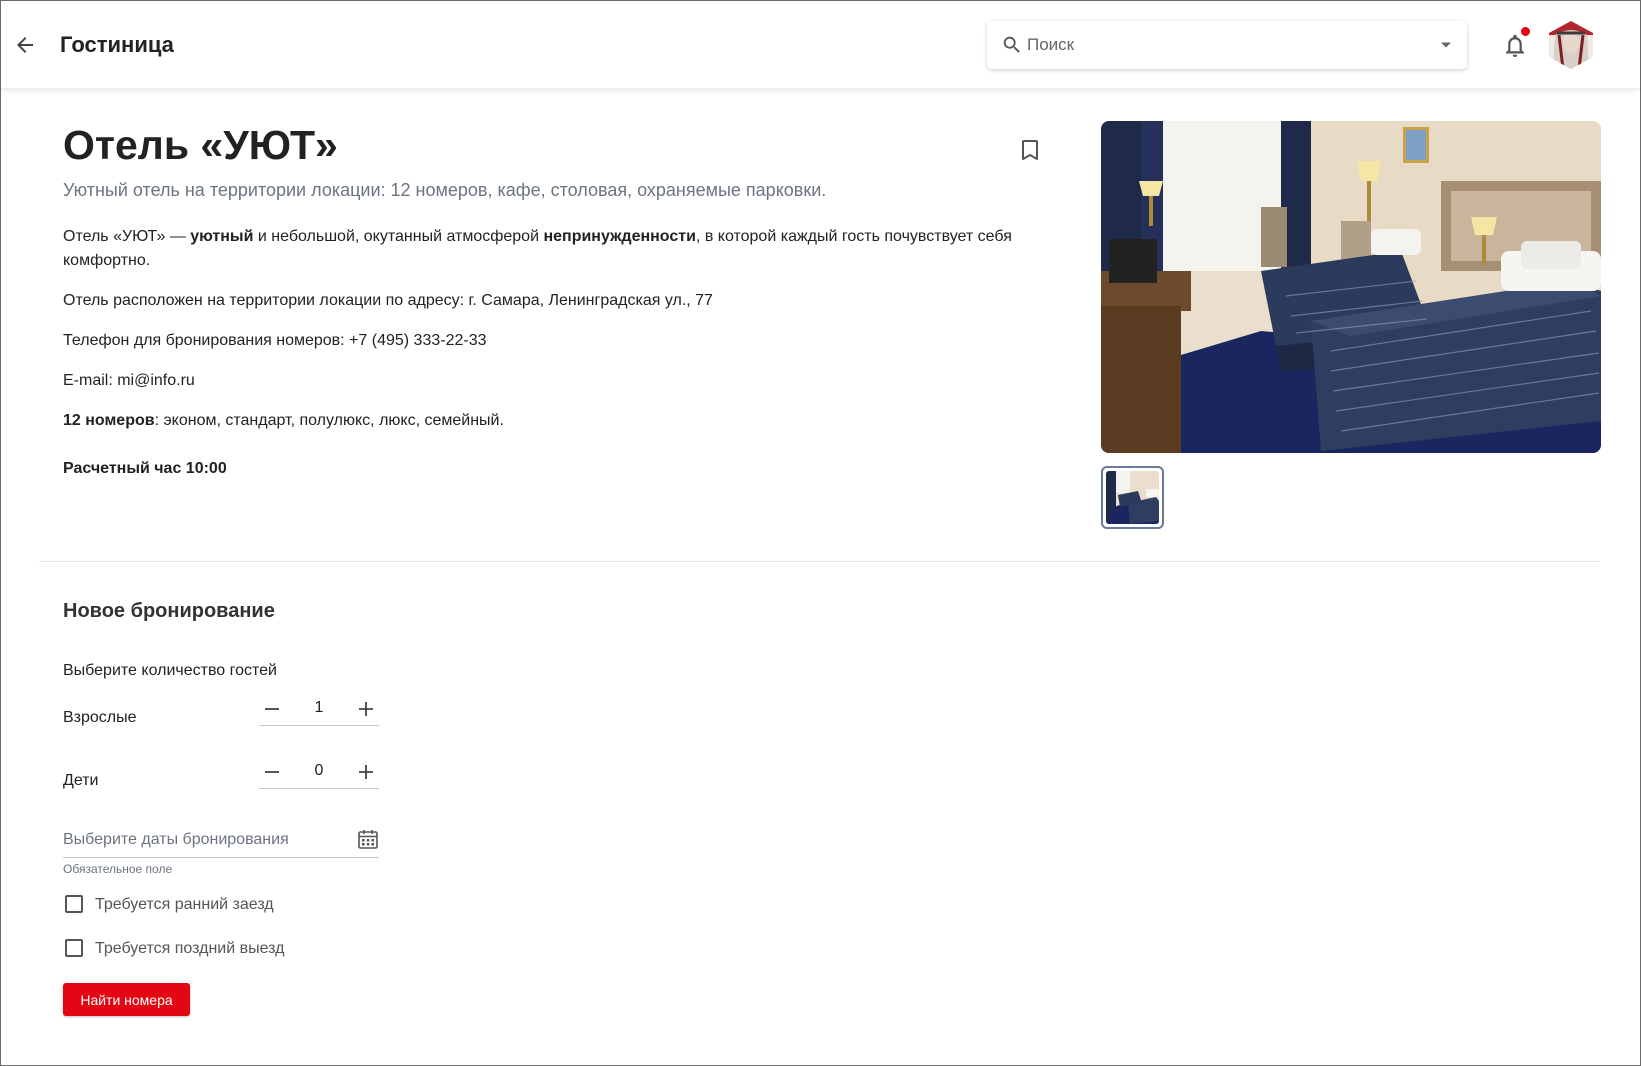 This screenshot has width=1641, height=1066. I want to click on early-checkin-label: Требуется ранний заезд, so click(184, 905).